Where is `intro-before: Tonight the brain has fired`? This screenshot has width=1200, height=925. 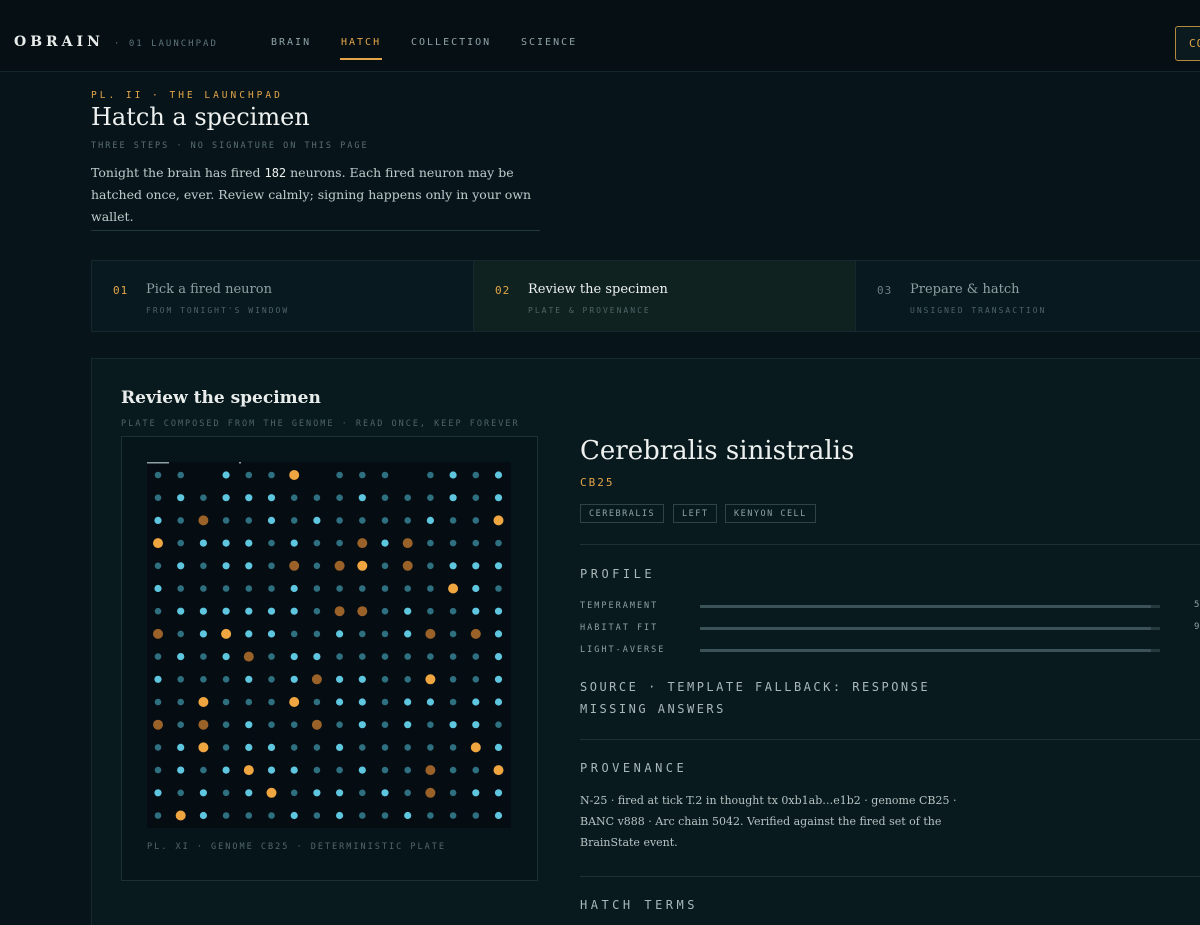
intro-before: Tonight the brain has fired is located at coordinates (178, 172).